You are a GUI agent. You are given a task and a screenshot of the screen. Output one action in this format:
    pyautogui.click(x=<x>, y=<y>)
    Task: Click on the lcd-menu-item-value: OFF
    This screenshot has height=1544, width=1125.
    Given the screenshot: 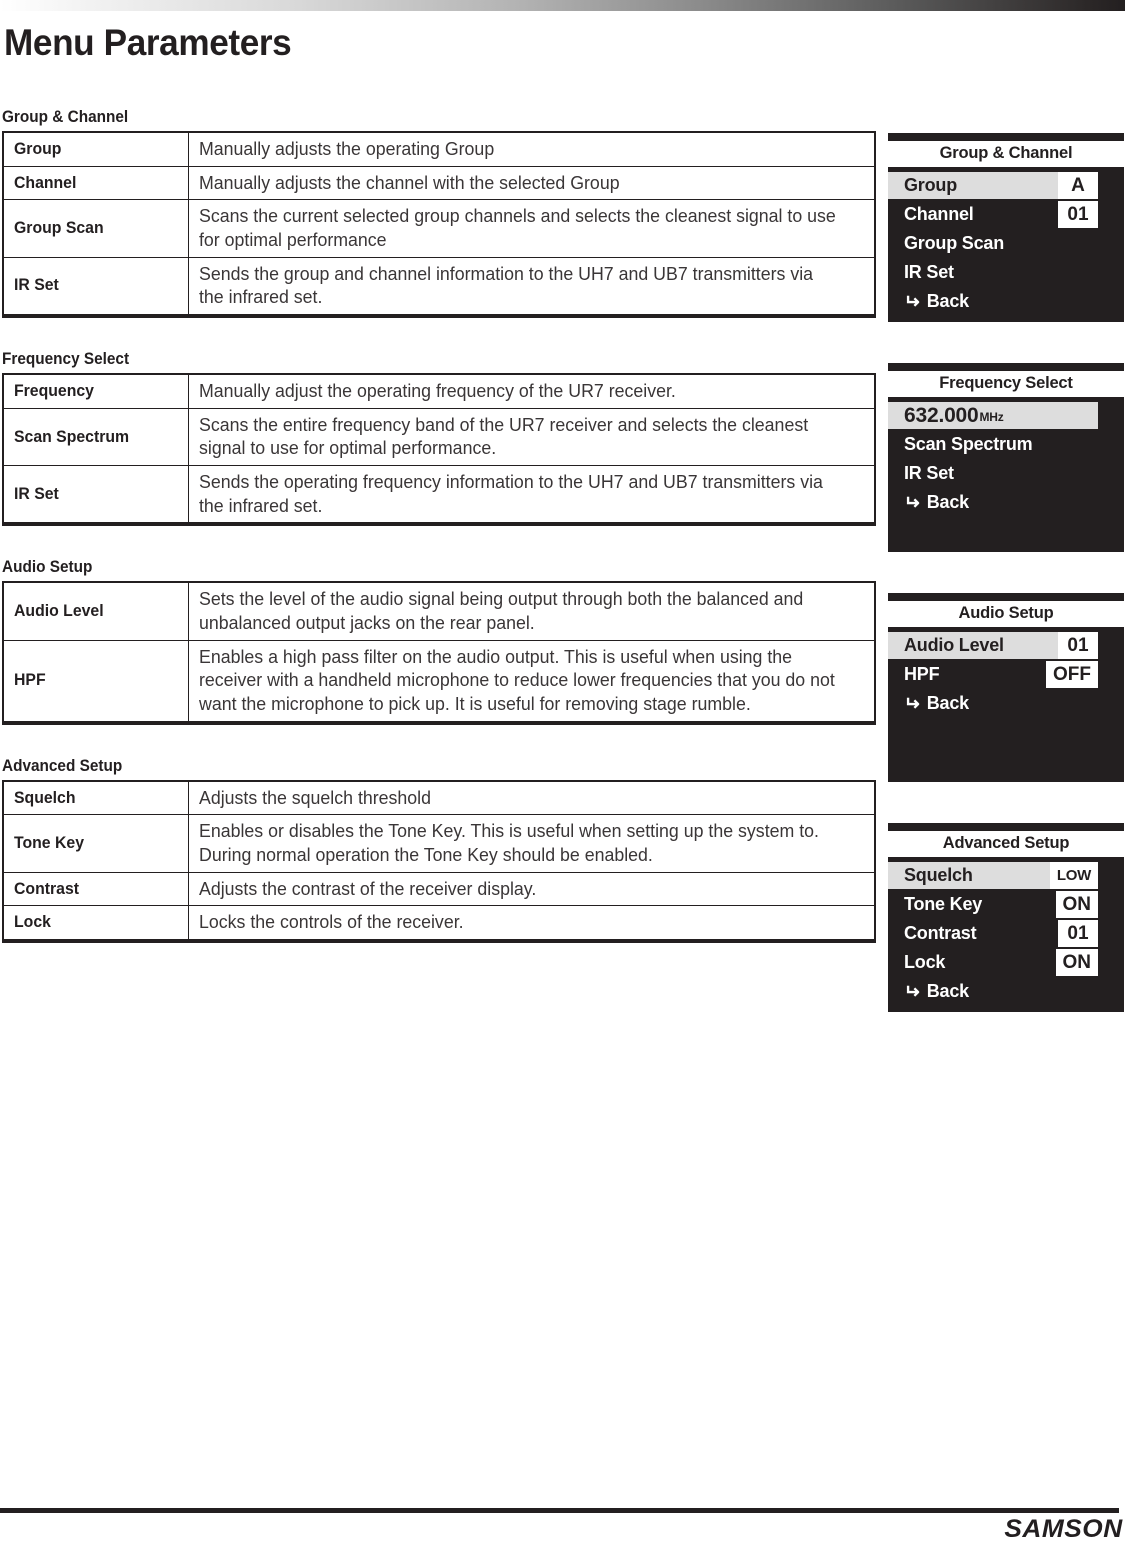 What is the action you would take?
    pyautogui.click(x=1072, y=674)
    